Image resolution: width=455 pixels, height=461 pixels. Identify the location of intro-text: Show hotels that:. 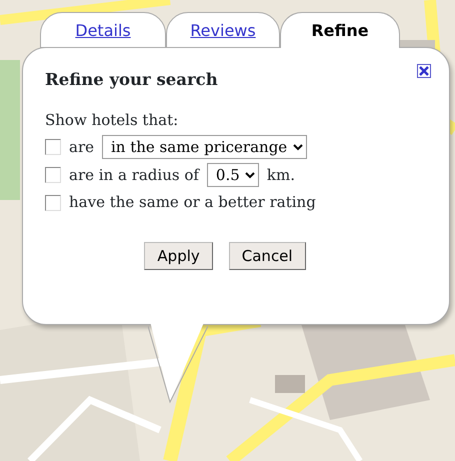
(112, 120).